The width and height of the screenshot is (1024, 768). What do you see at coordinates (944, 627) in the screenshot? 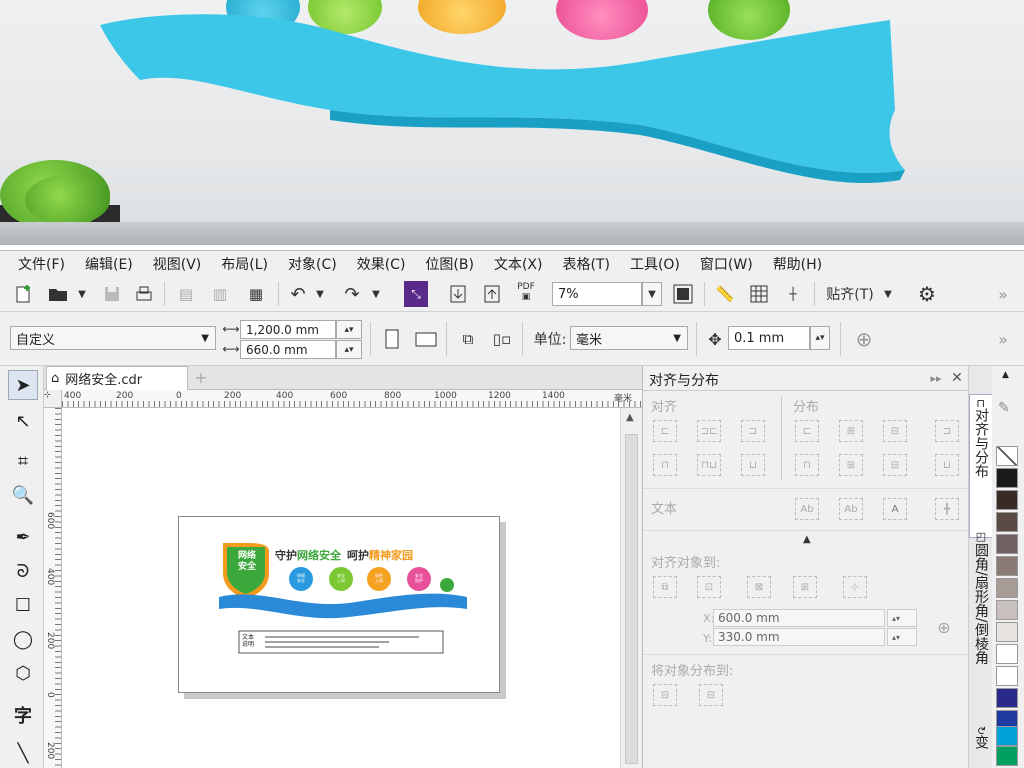
I see `target-point-icon: ⊕` at bounding box center [944, 627].